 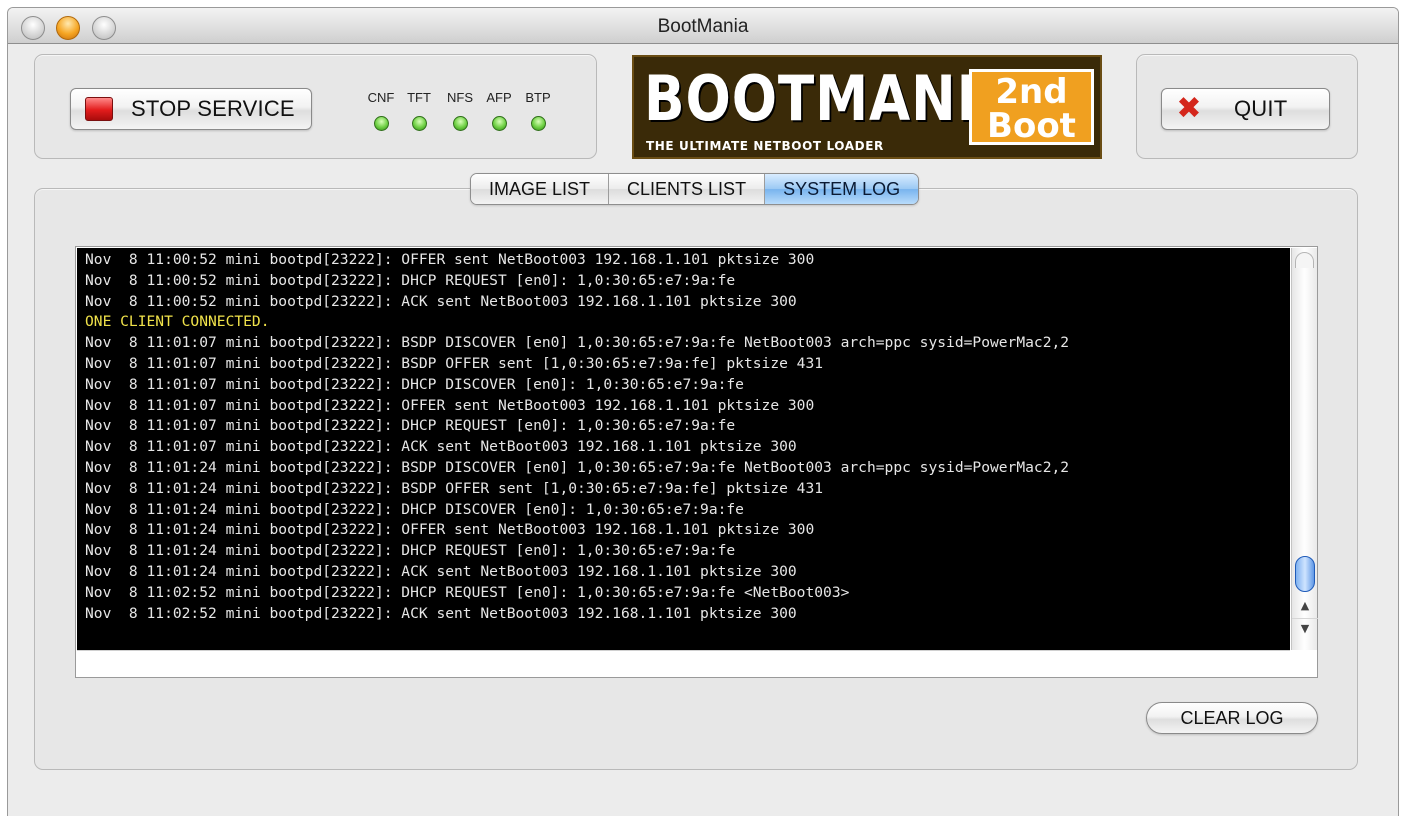 I want to click on stop-square-icon, so click(x=99, y=109).